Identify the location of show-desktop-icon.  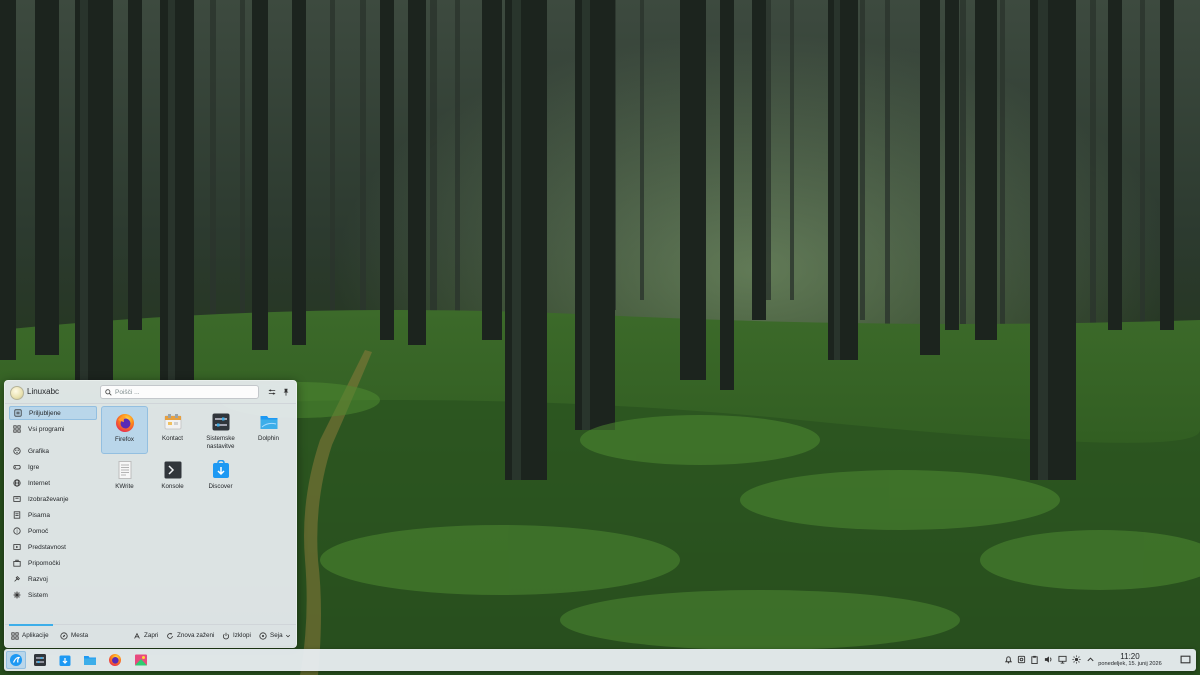
(1185, 659).